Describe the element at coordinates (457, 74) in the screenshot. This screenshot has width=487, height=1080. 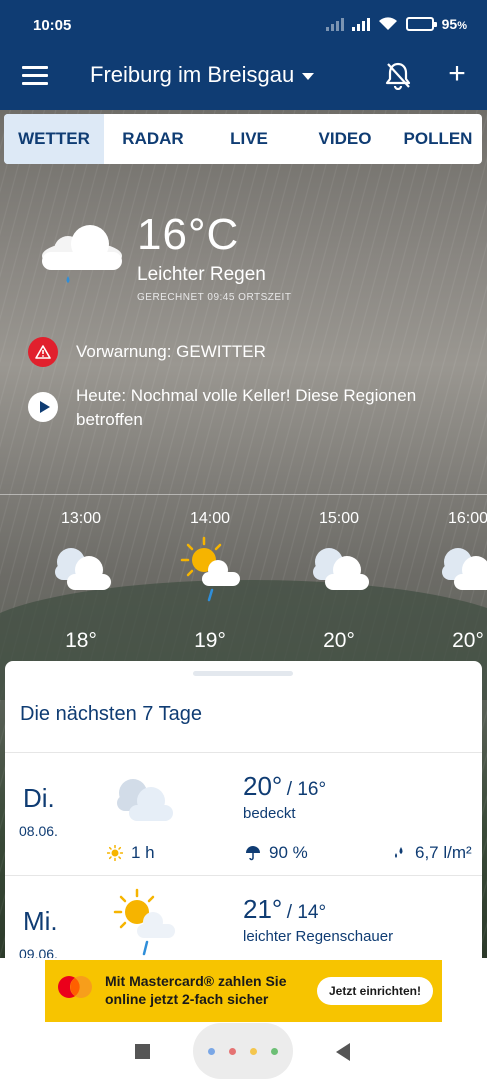
I see `add-location-button: +` at that location.